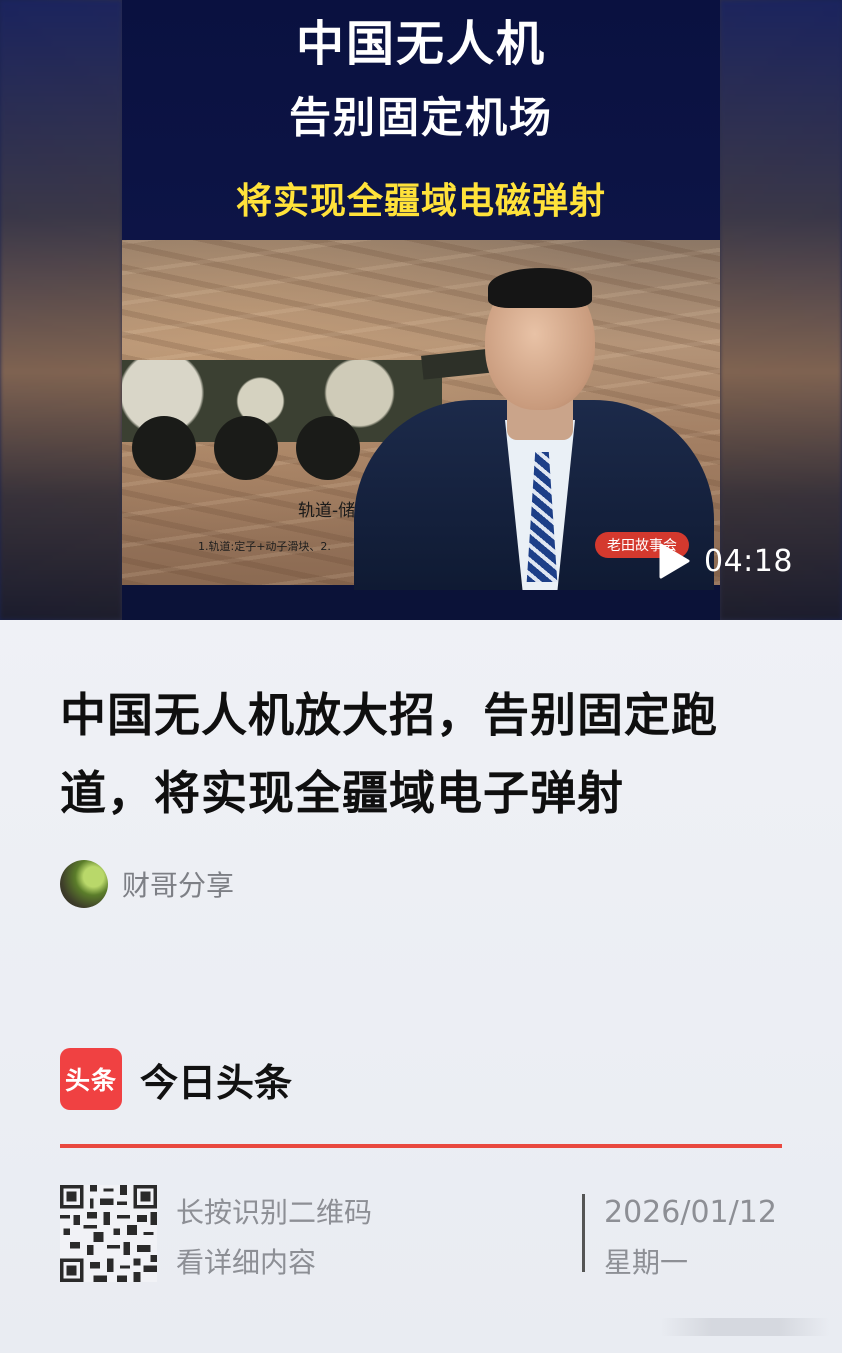  What do you see at coordinates (420, 44) in the screenshot?
I see `video-headline-line1: 中国无人机` at bounding box center [420, 44].